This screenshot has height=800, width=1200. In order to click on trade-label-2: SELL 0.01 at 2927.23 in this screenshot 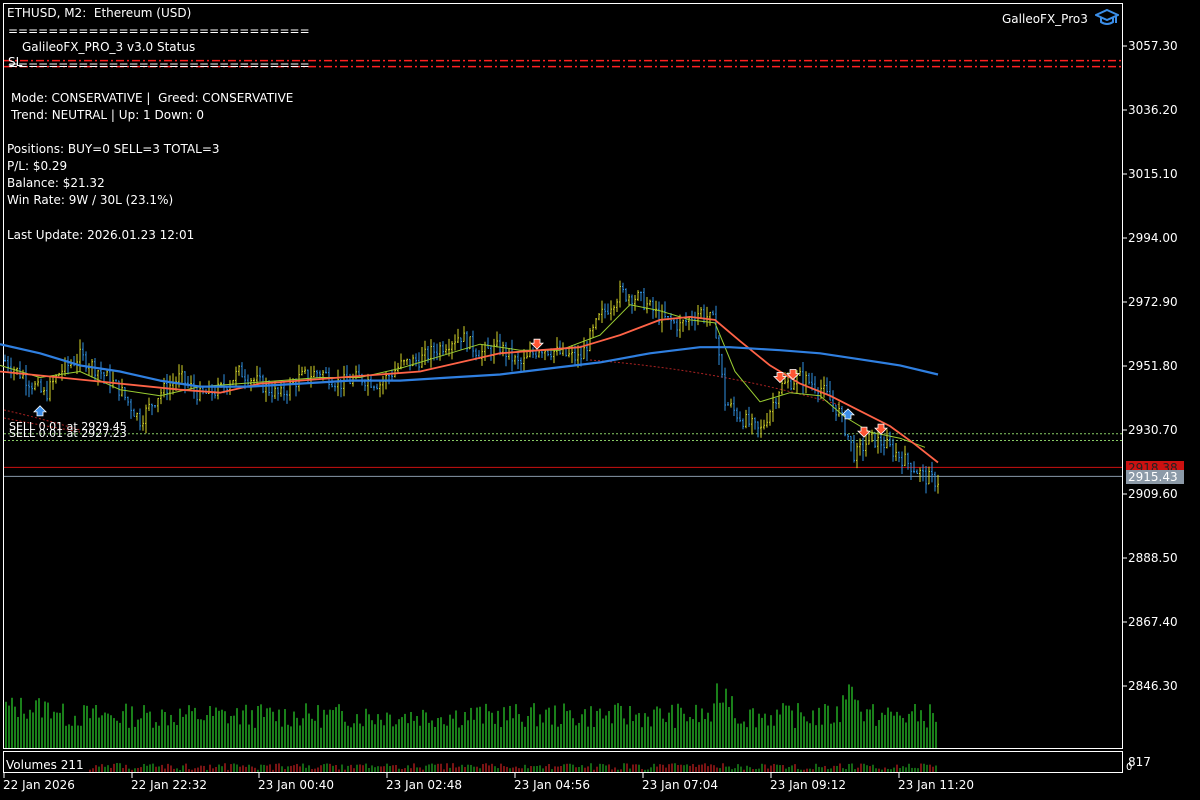, I will do `click(68, 433)`.